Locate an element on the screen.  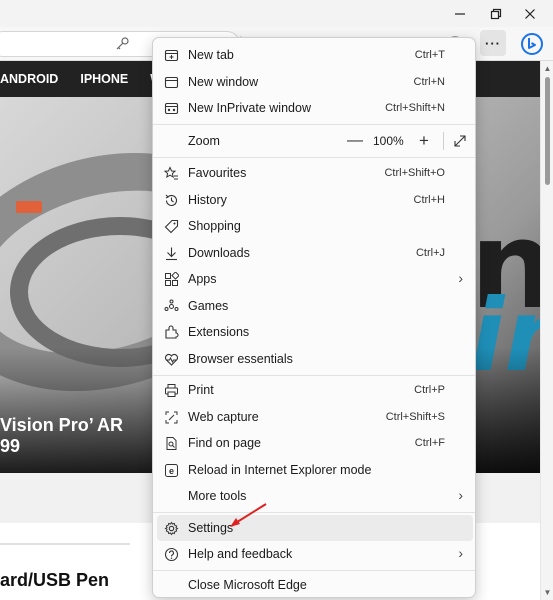
key-icon is located at coordinates (122, 44).